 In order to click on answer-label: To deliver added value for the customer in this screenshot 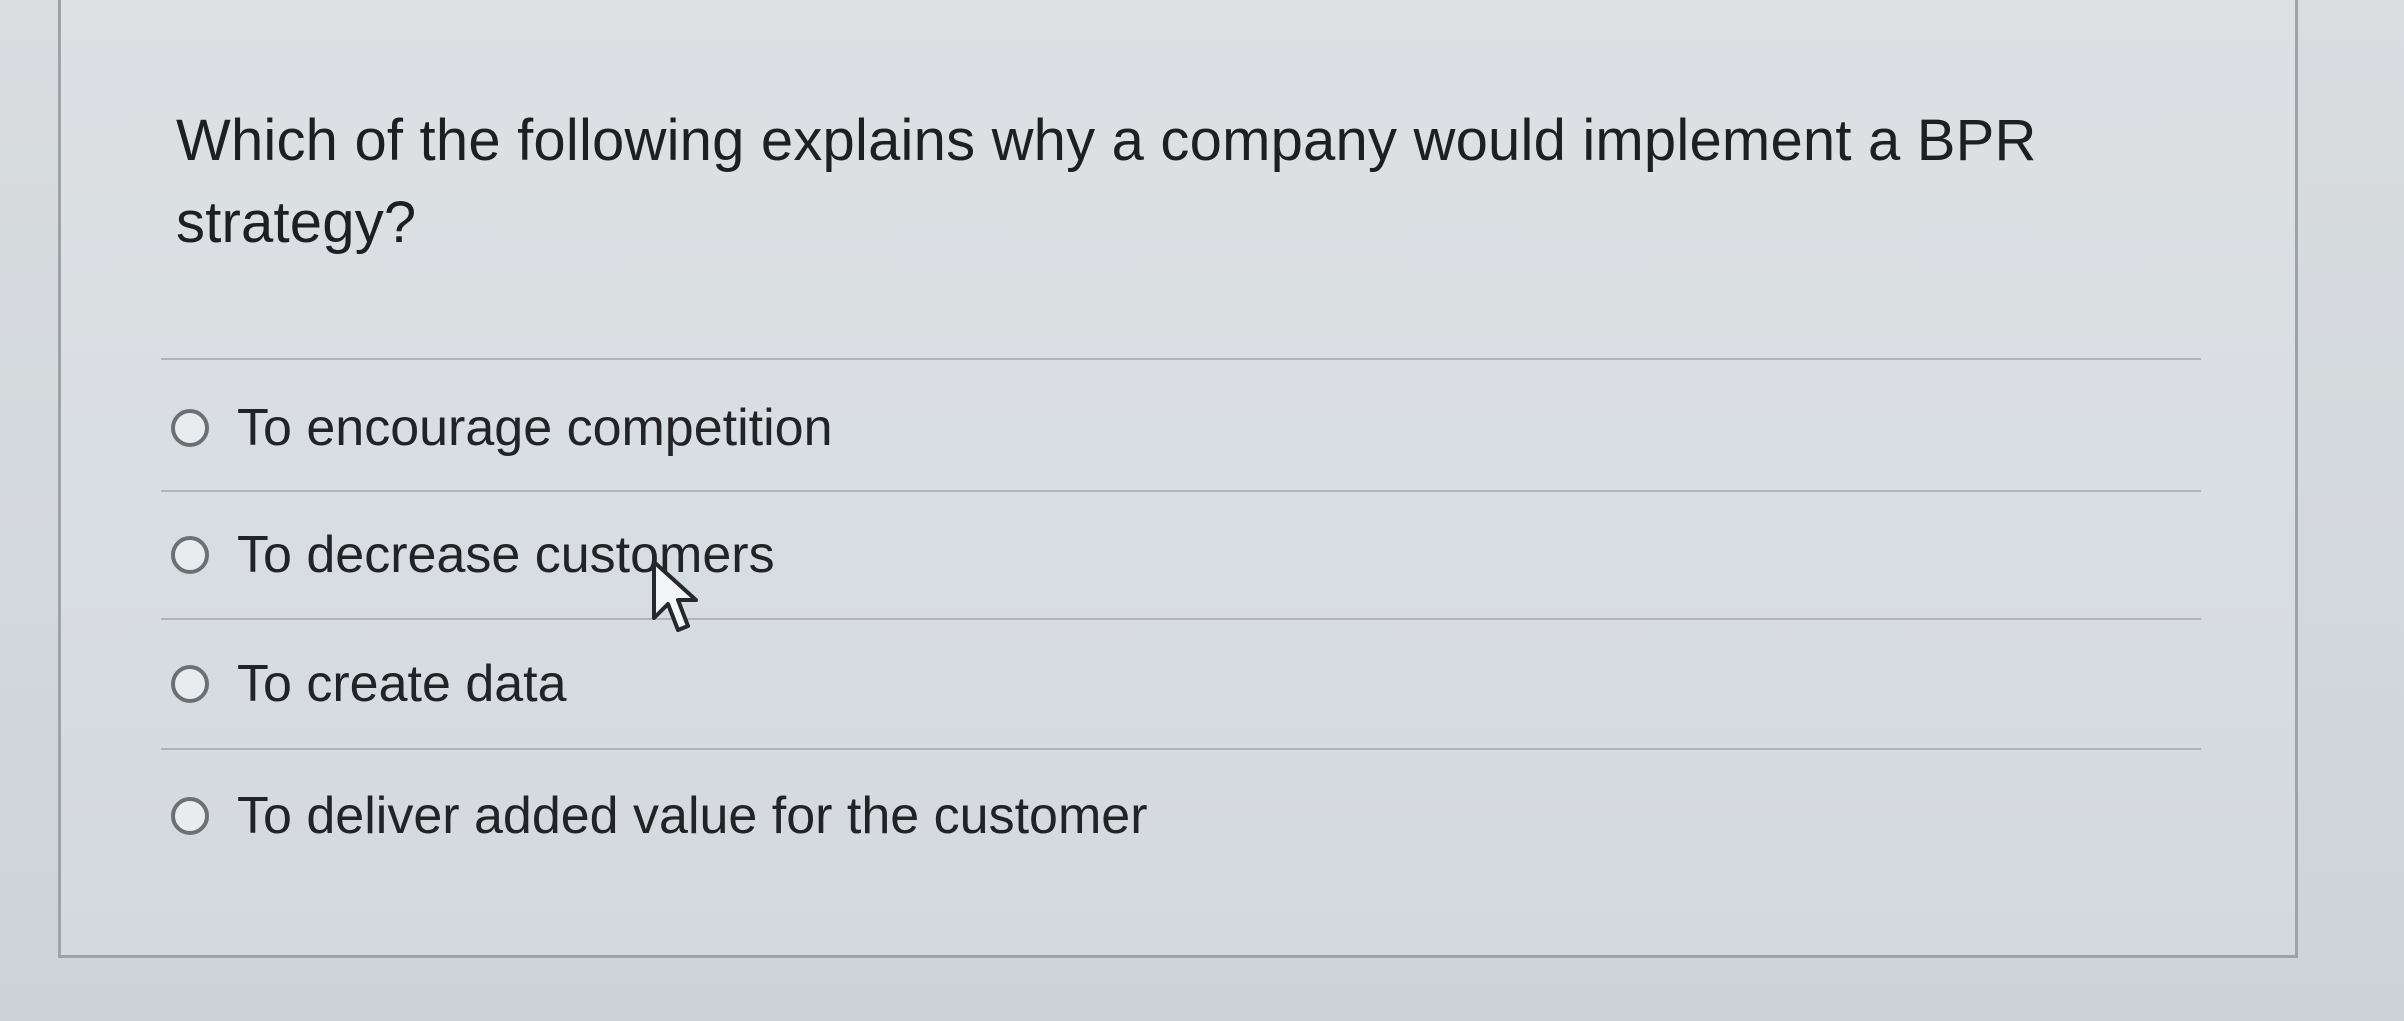, I will do `click(692, 816)`.